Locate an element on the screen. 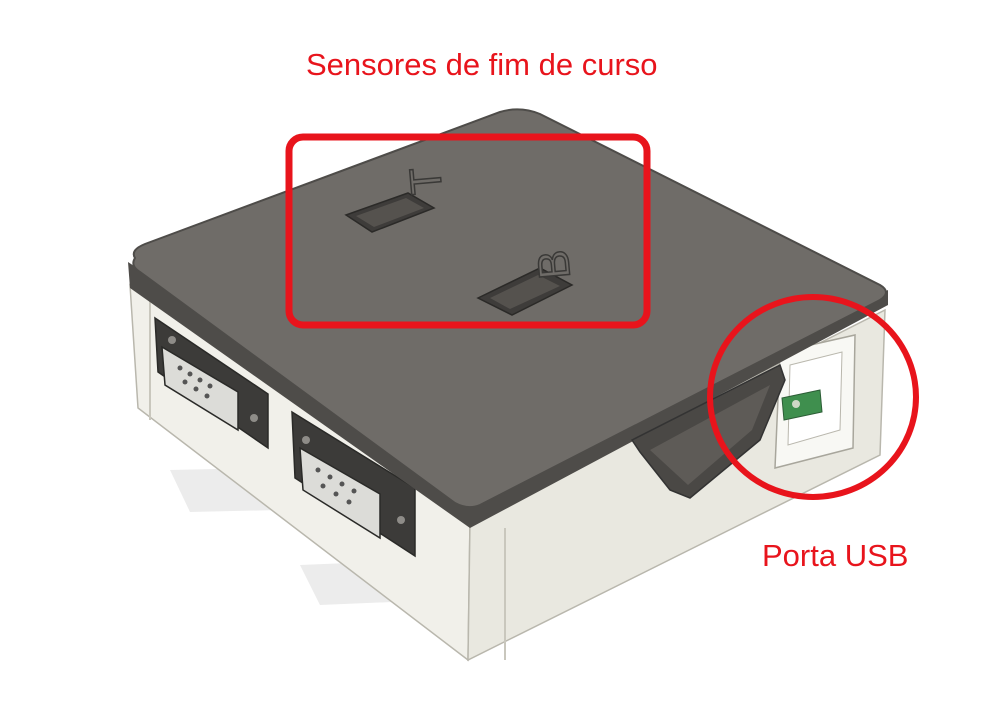 The image size is (1000, 713). lid-marking-bottom: B is located at coordinates (554, 265).